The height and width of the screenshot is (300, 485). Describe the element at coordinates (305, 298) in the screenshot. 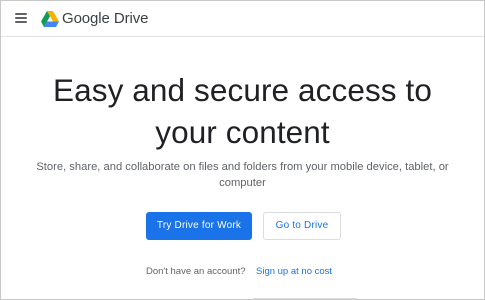

I see `partial-offscreen-element` at that location.